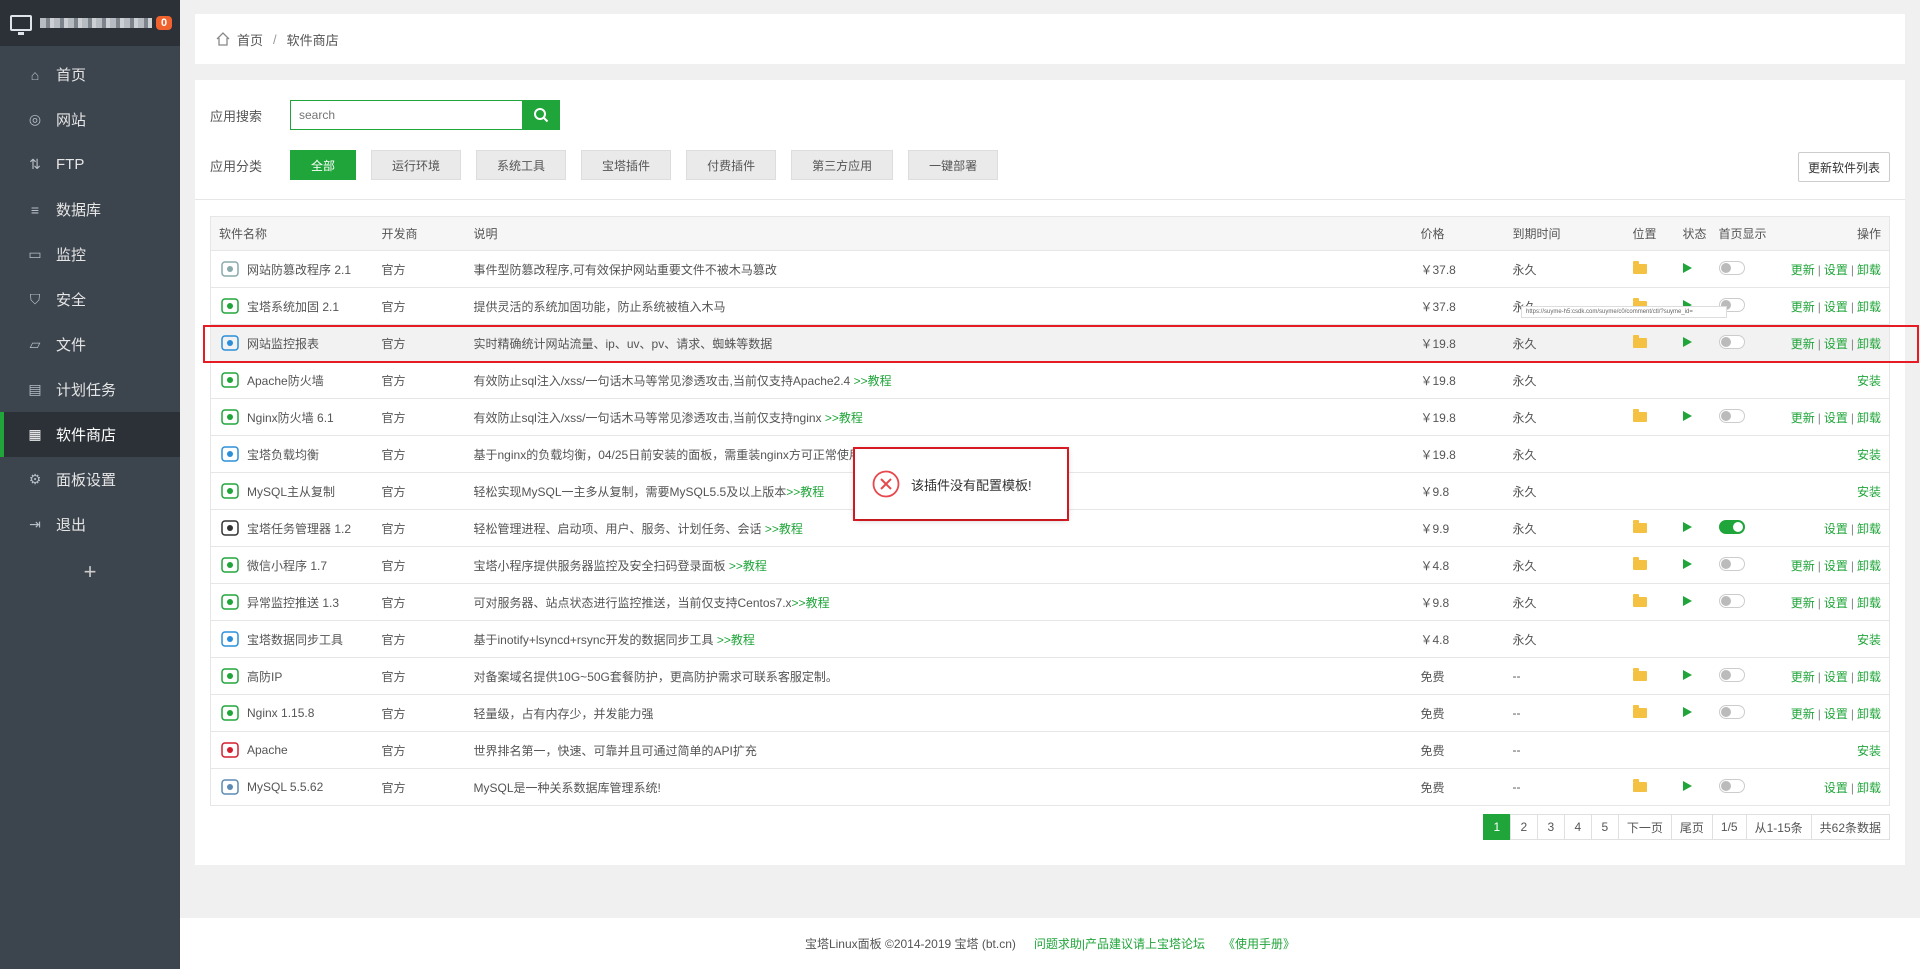 This screenshot has width=1920, height=969. Describe the element at coordinates (541, 115) in the screenshot. I see `search-button` at that location.